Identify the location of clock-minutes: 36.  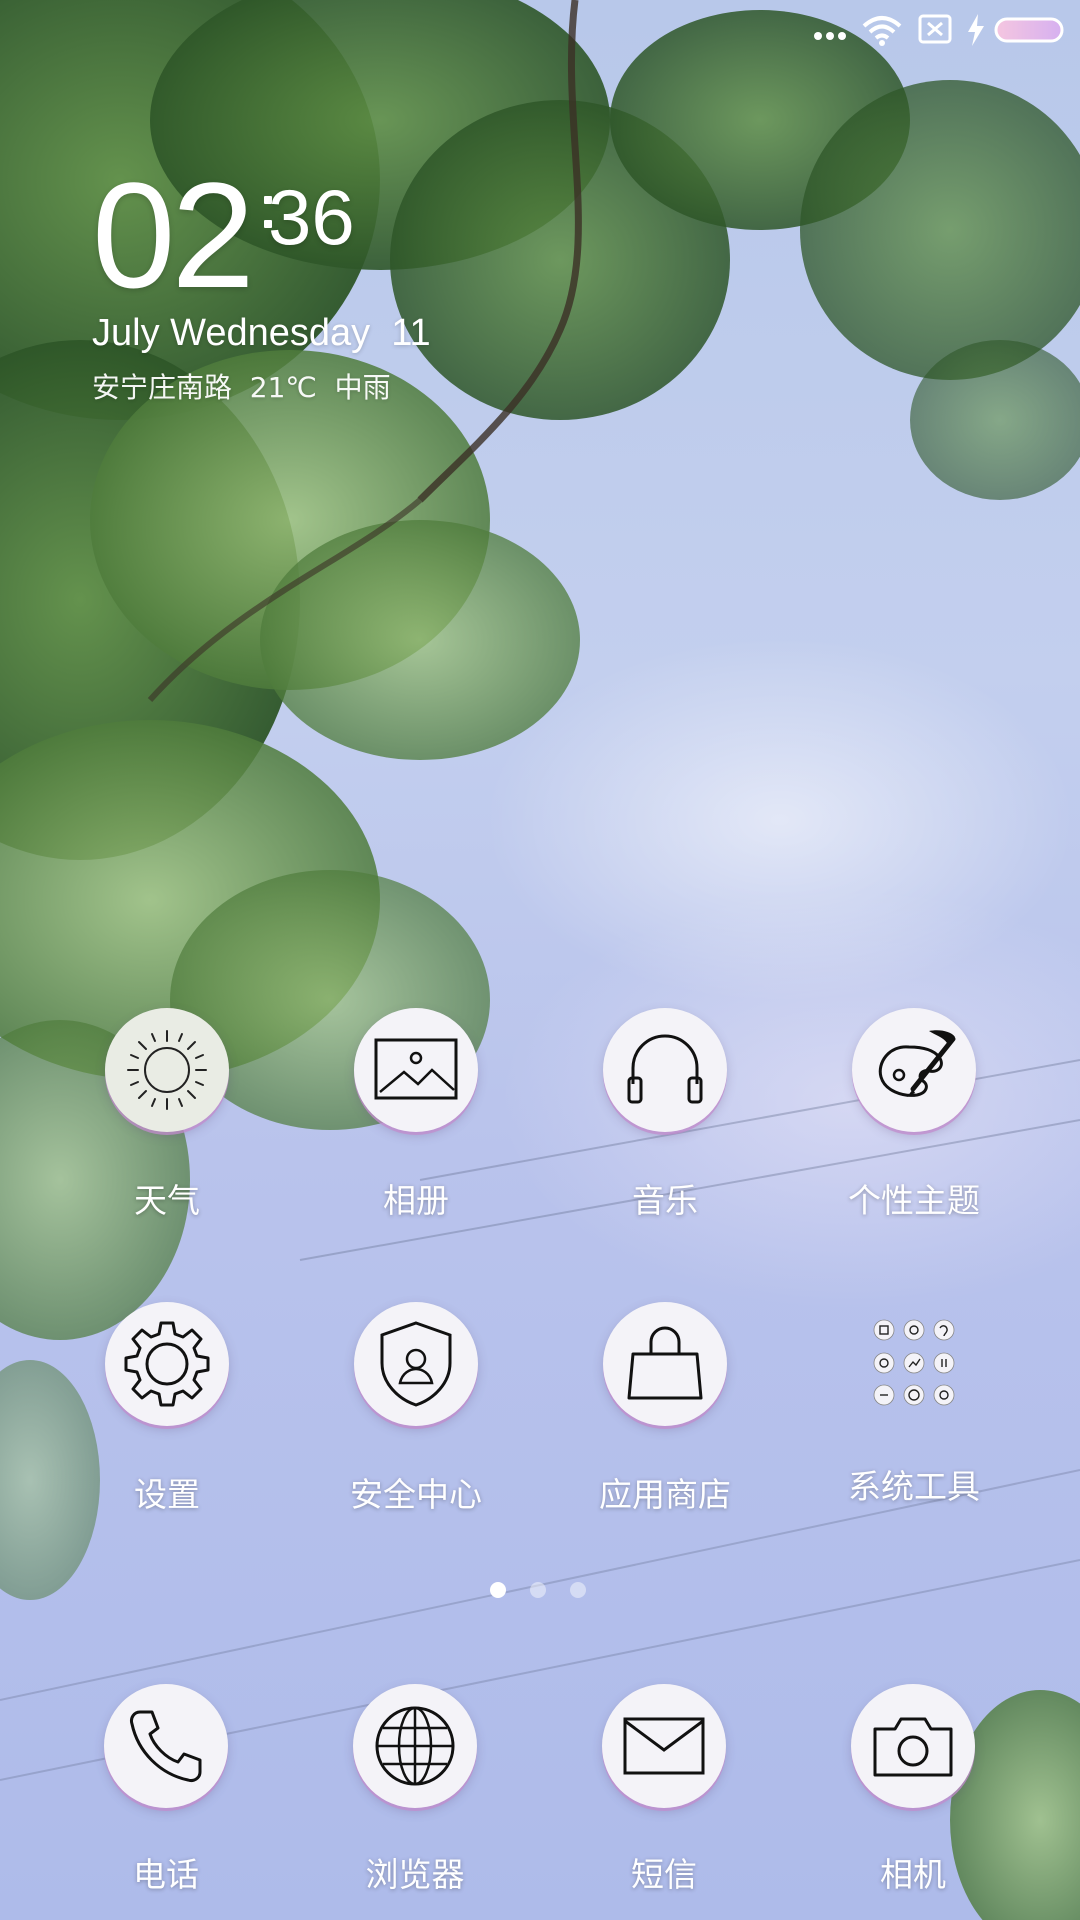
(311, 217).